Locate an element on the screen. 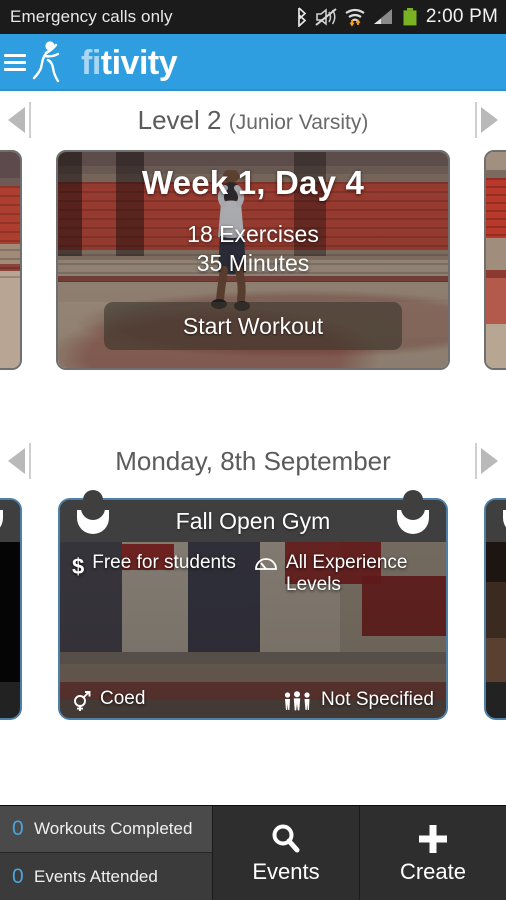 The image size is (506, 900). event-title: Fall Open Gym is located at coordinates (253, 520).